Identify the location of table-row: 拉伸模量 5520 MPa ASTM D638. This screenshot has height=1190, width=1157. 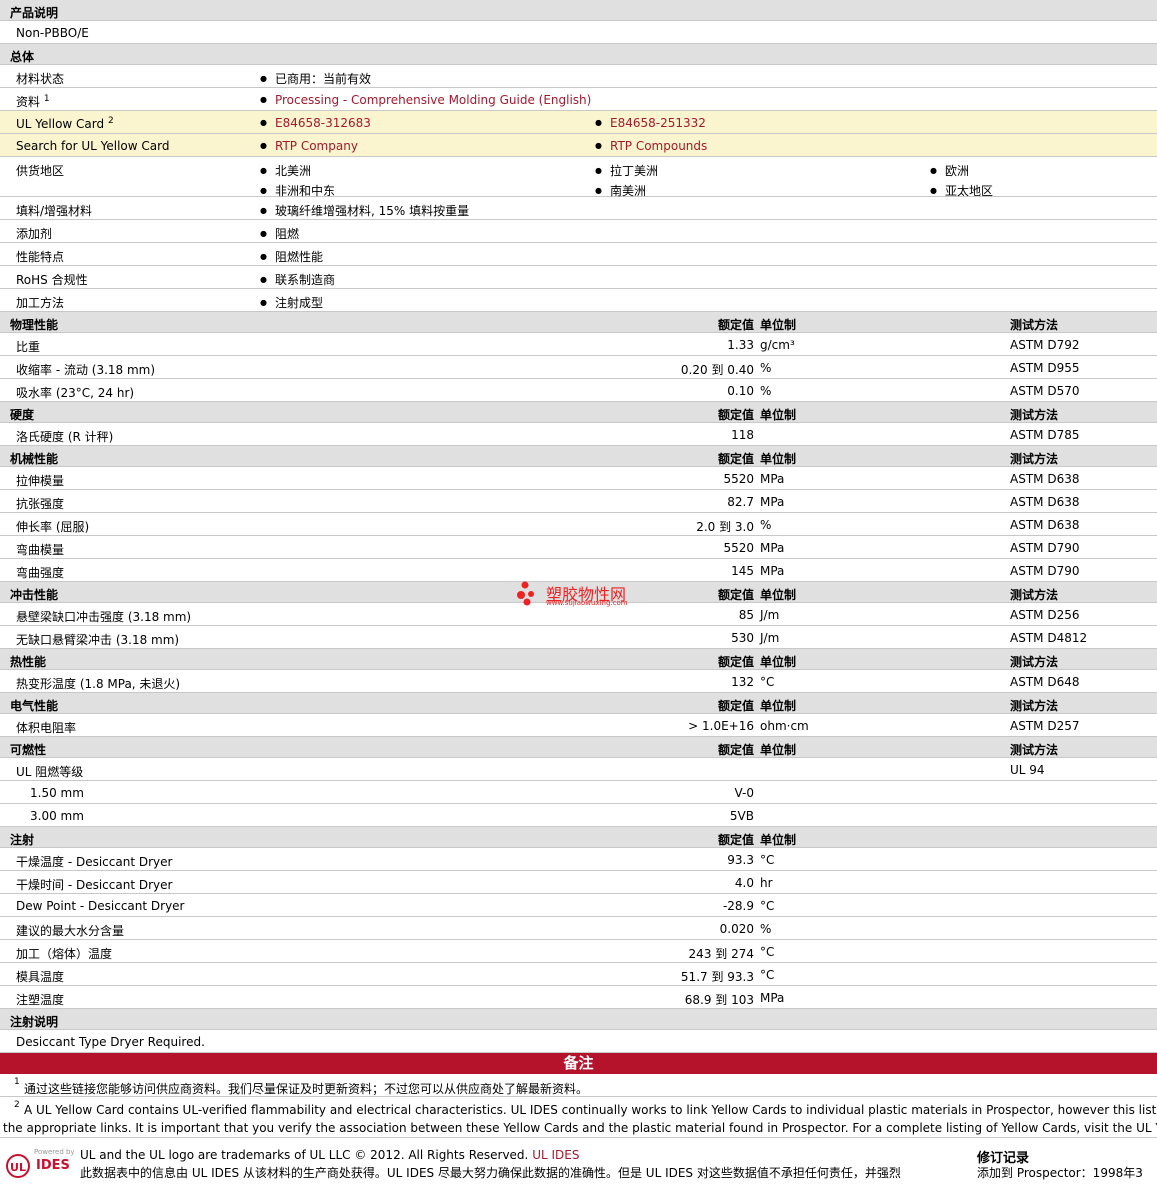
(578, 478).